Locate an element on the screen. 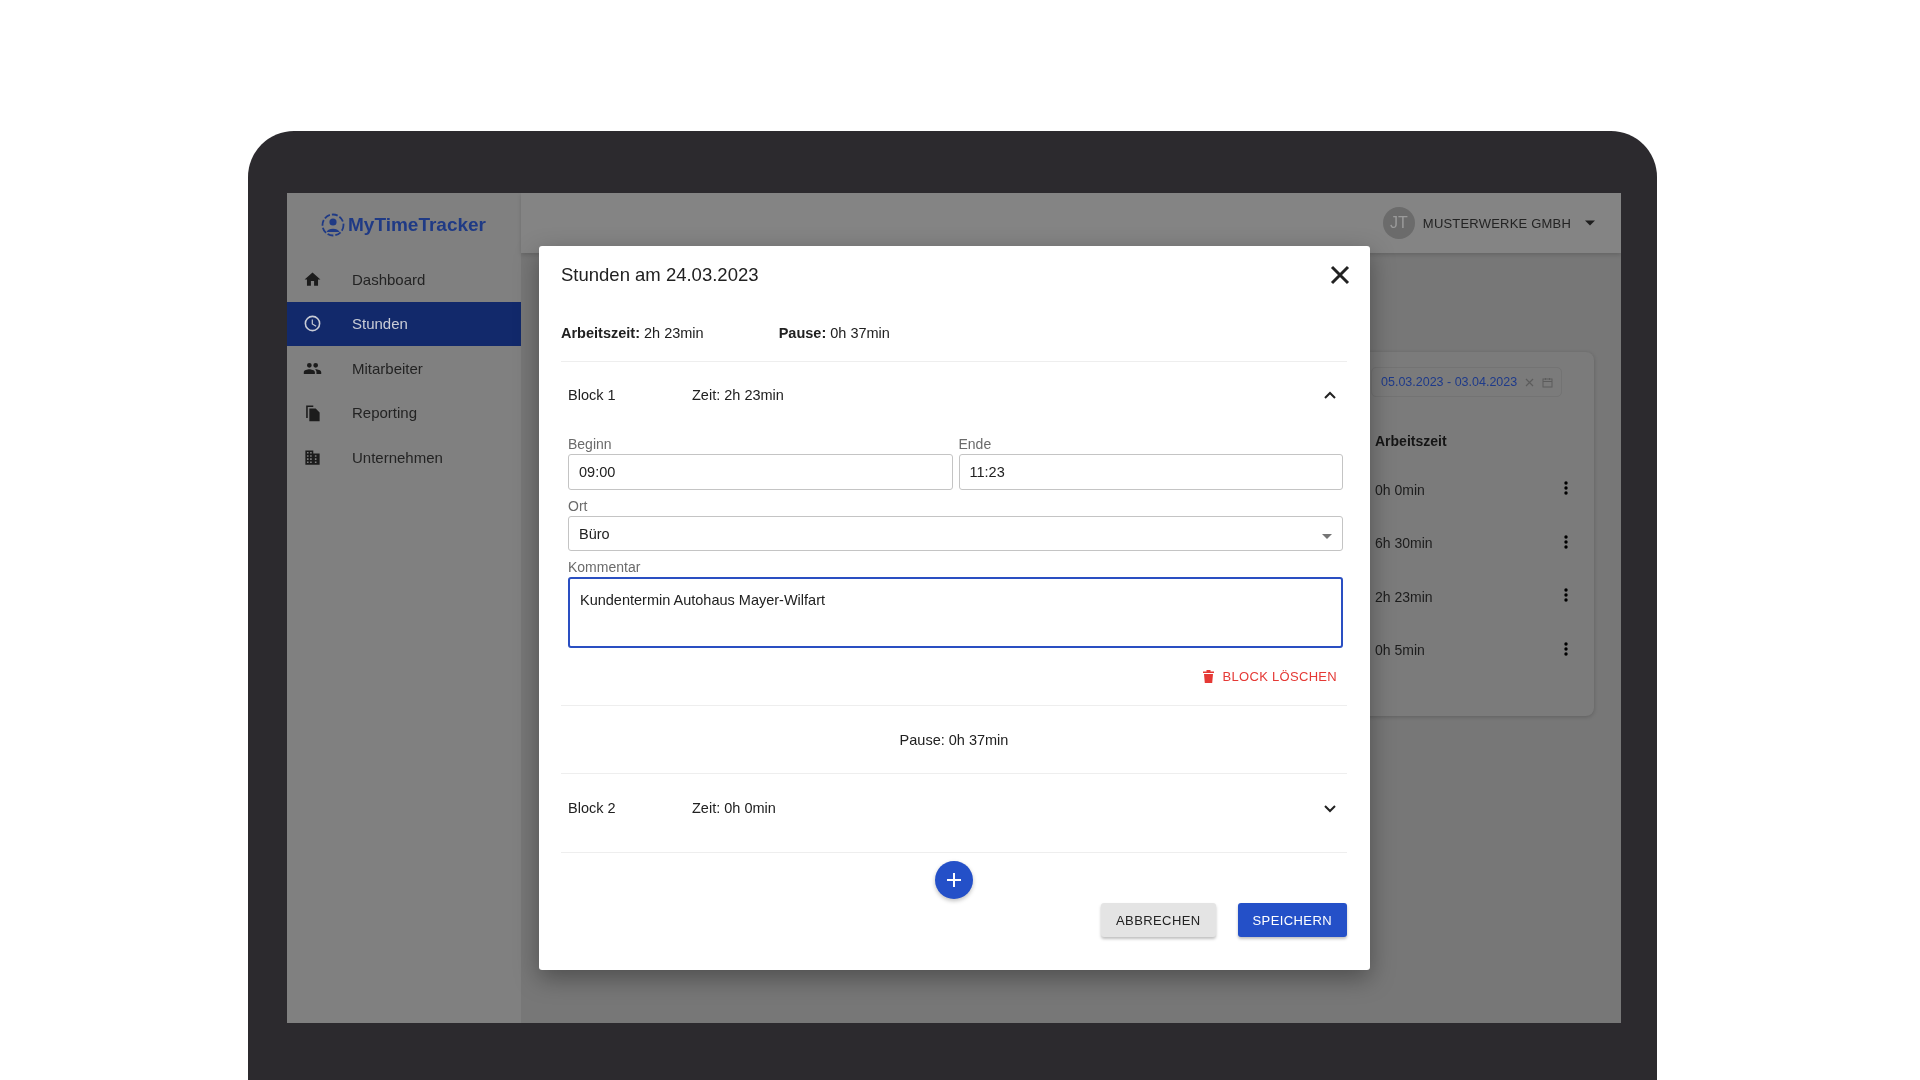 This screenshot has height=1080, width=1920. block-name: Block 2 is located at coordinates (592, 808).